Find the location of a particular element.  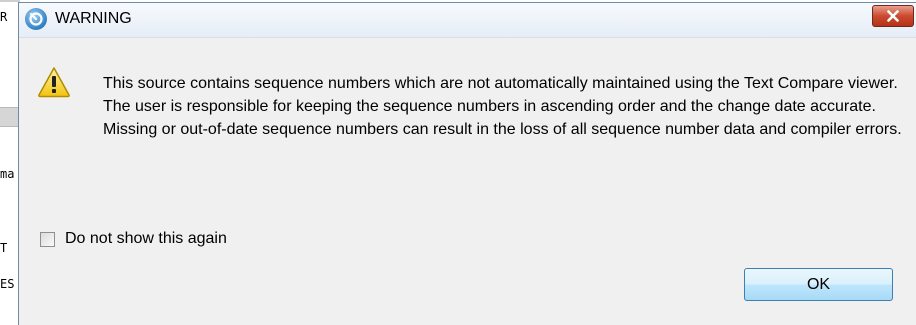

warning-triangle-icon is located at coordinates (54, 82).